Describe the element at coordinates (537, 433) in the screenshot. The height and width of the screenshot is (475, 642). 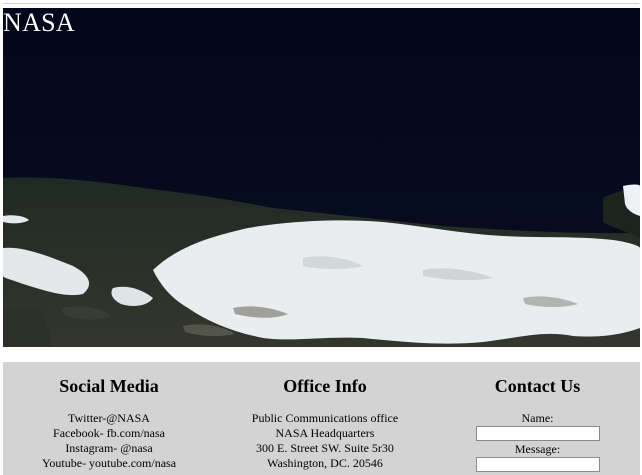
I see `name-input` at that location.